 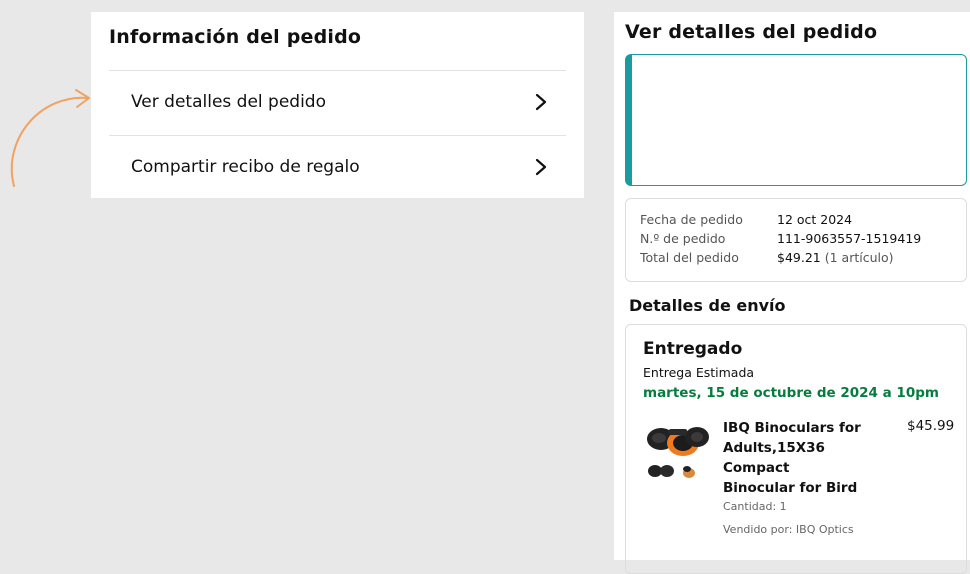 I want to click on estimated-delivery-label: Entrega Estimada, so click(x=699, y=372).